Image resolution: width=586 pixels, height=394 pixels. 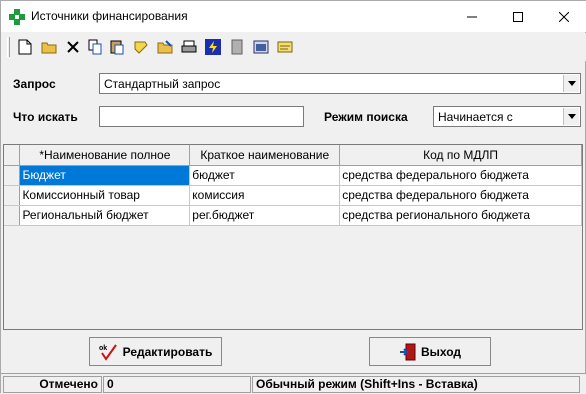 What do you see at coordinates (105, 215) in the screenshot?
I see `cell-full-name: Региональный бюджет` at bounding box center [105, 215].